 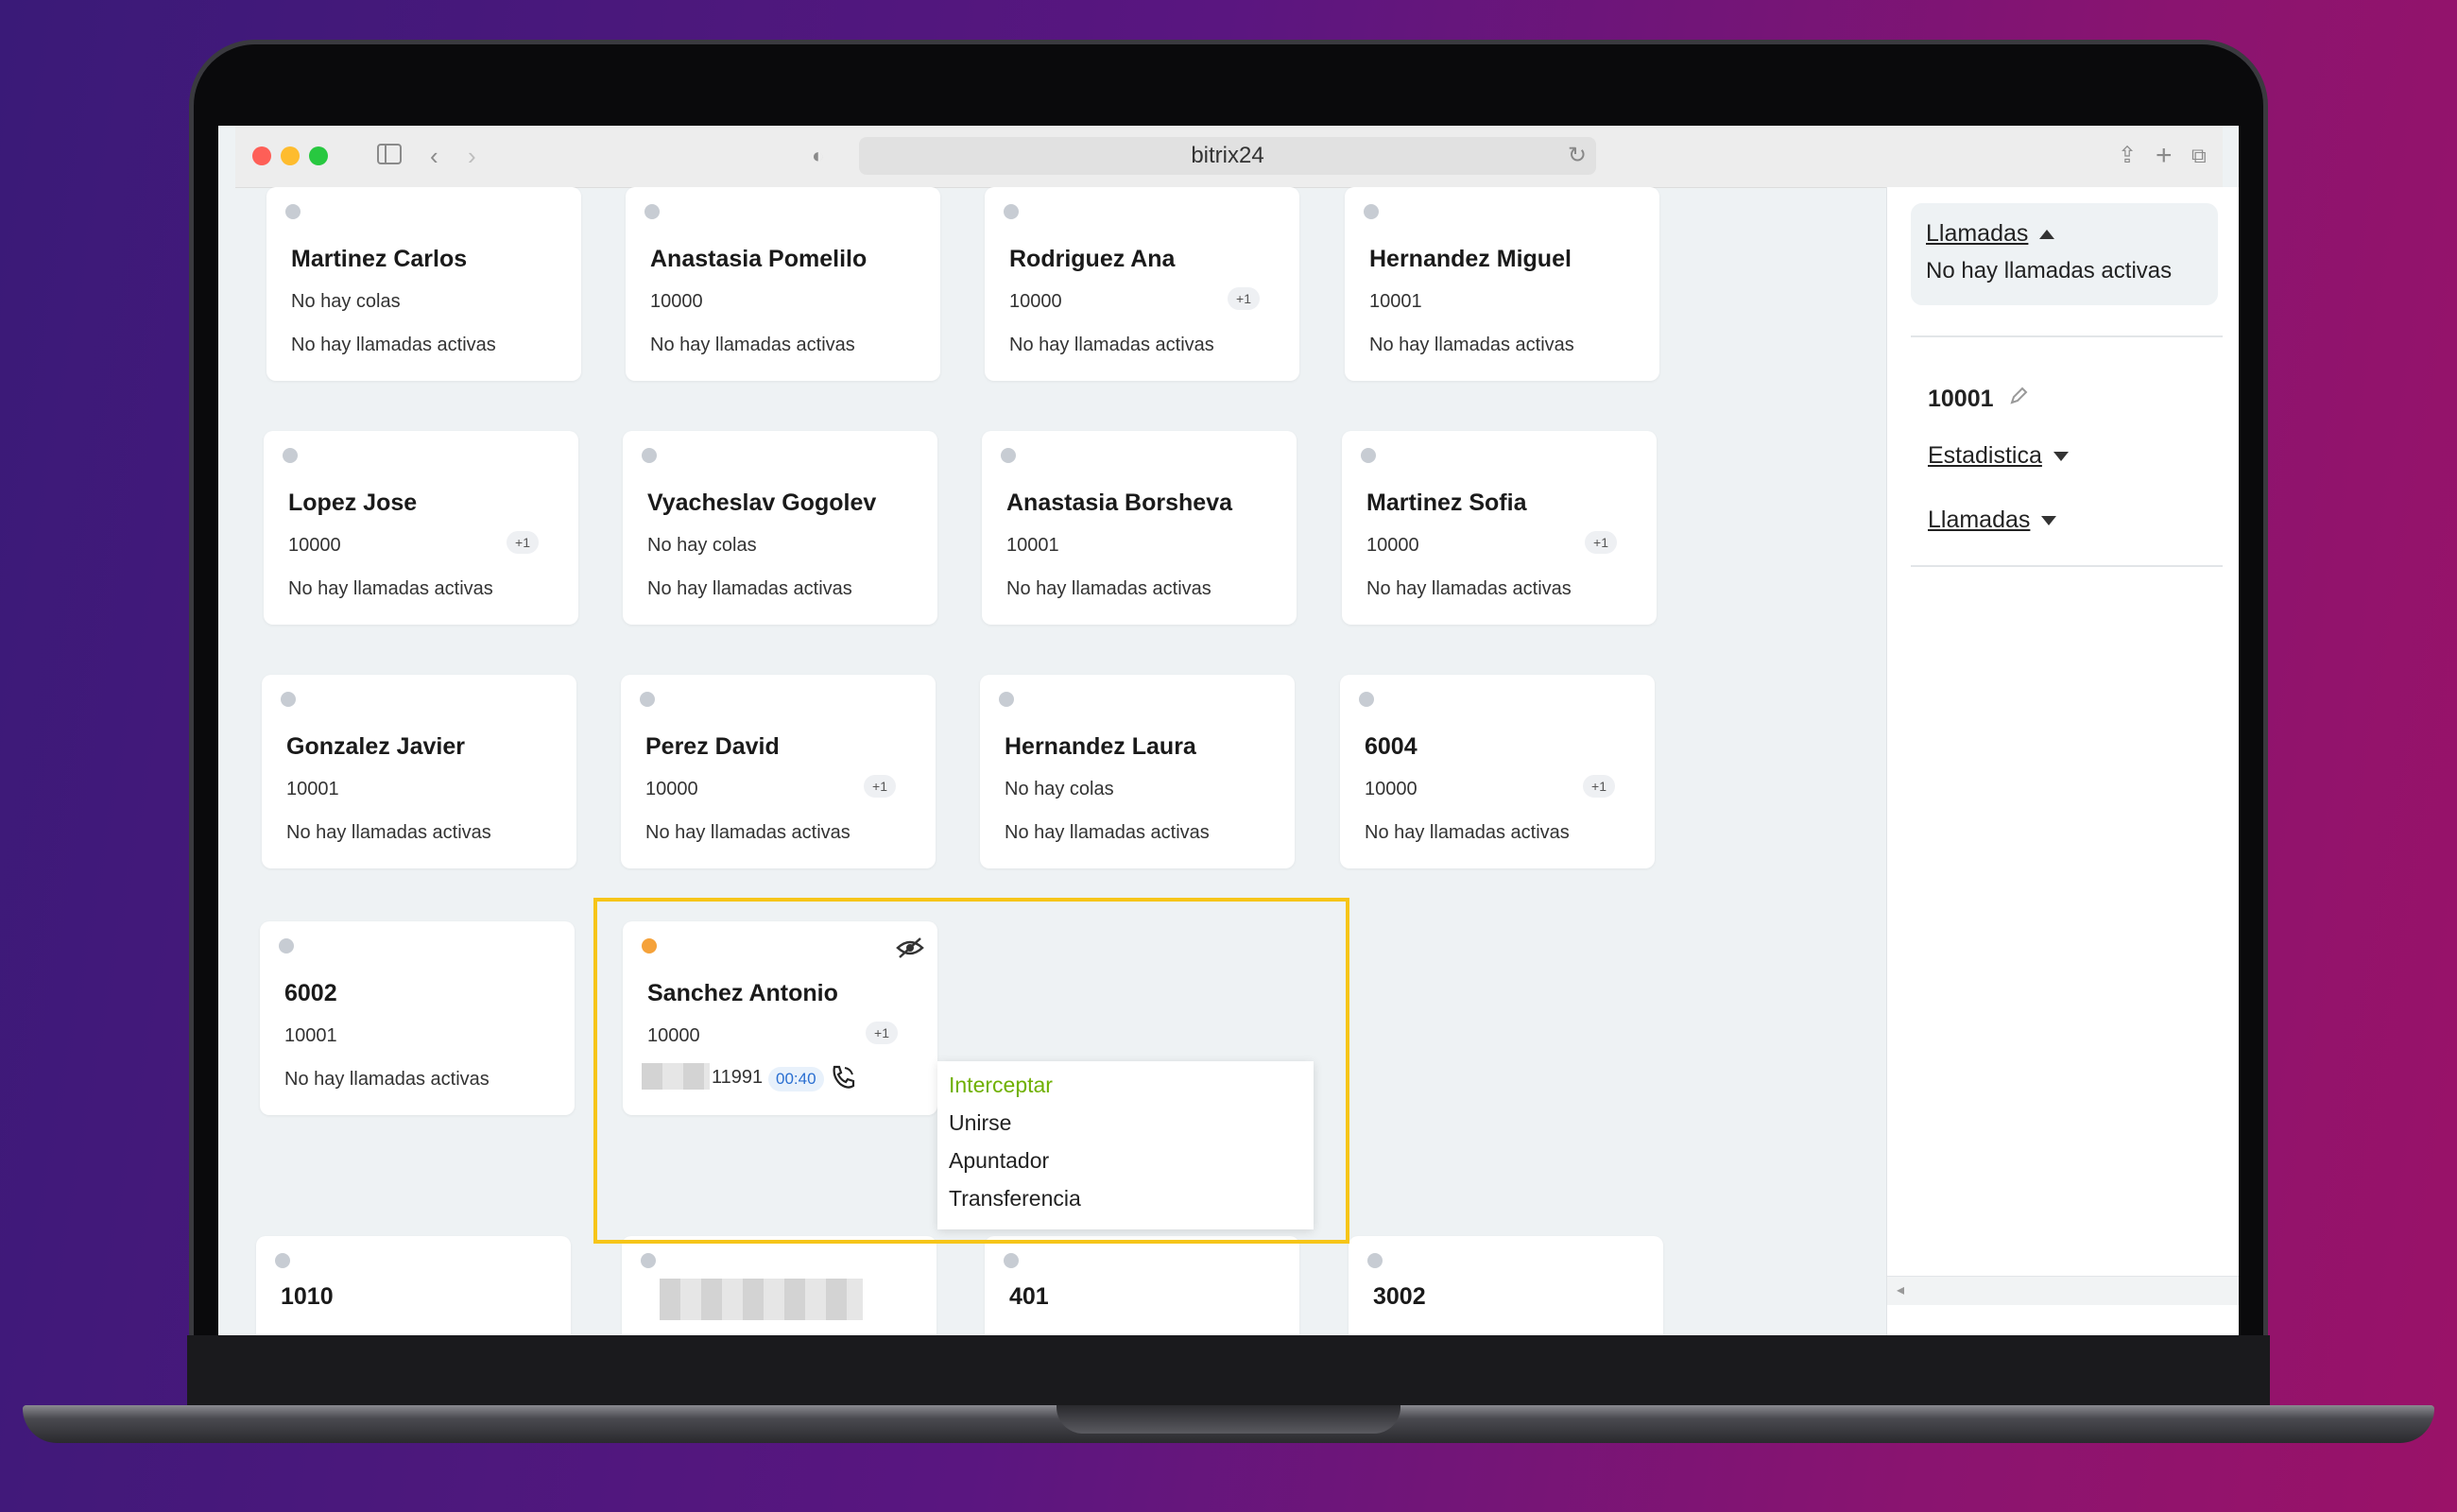 I want to click on operator-name: Anastasia Borsheva, so click(x=1119, y=503).